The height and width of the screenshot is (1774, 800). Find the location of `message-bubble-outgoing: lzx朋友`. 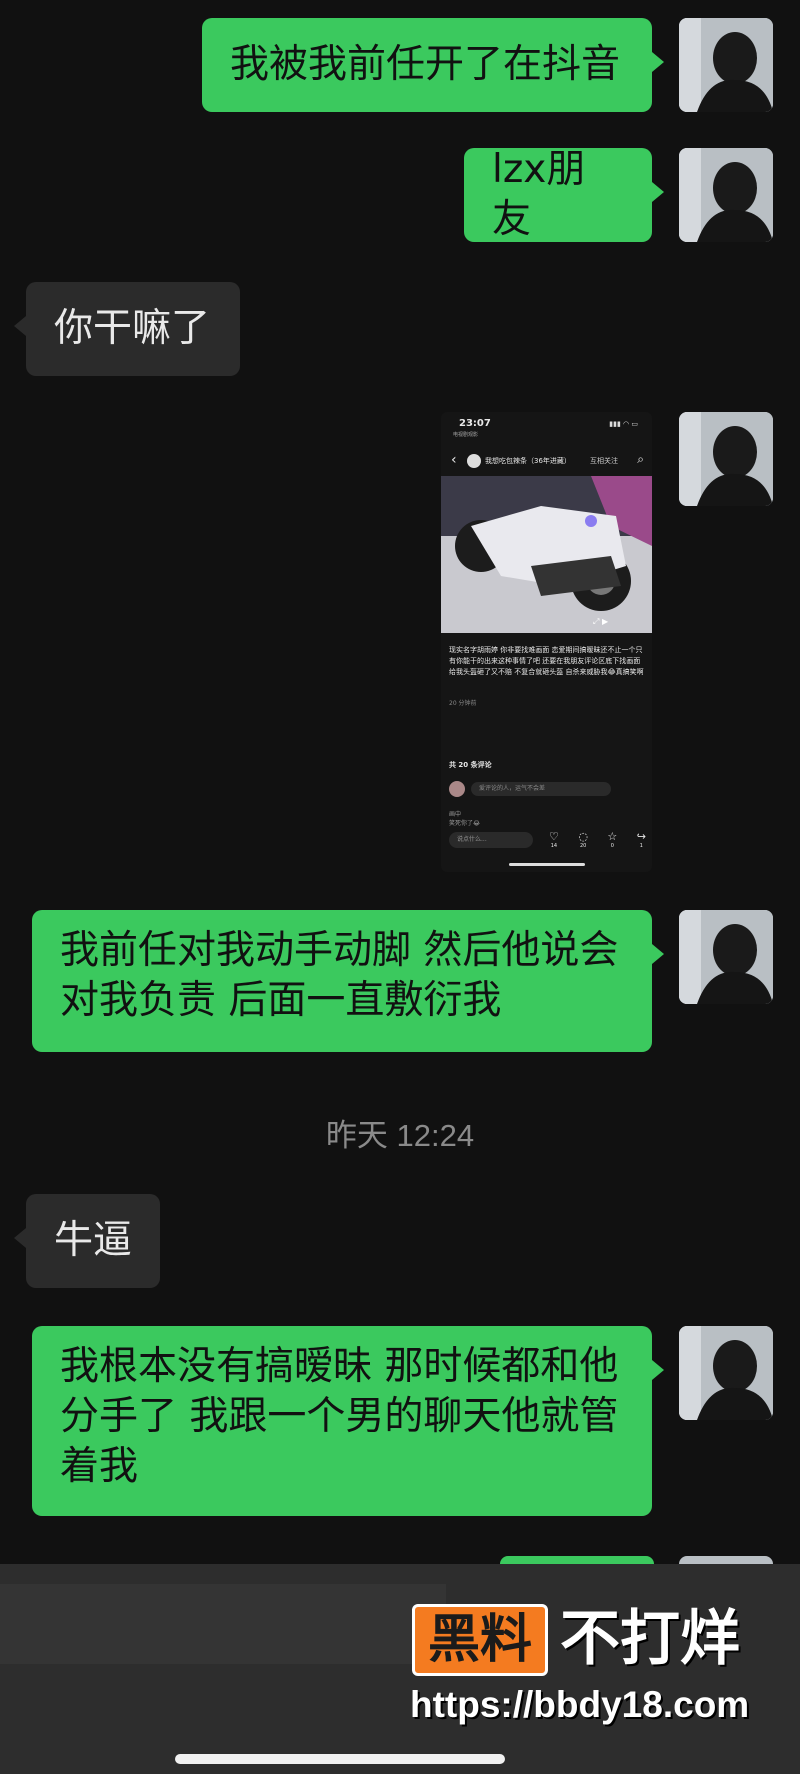

message-bubble-outgoing: lzx朋友 is located at coordinates (564, 194).